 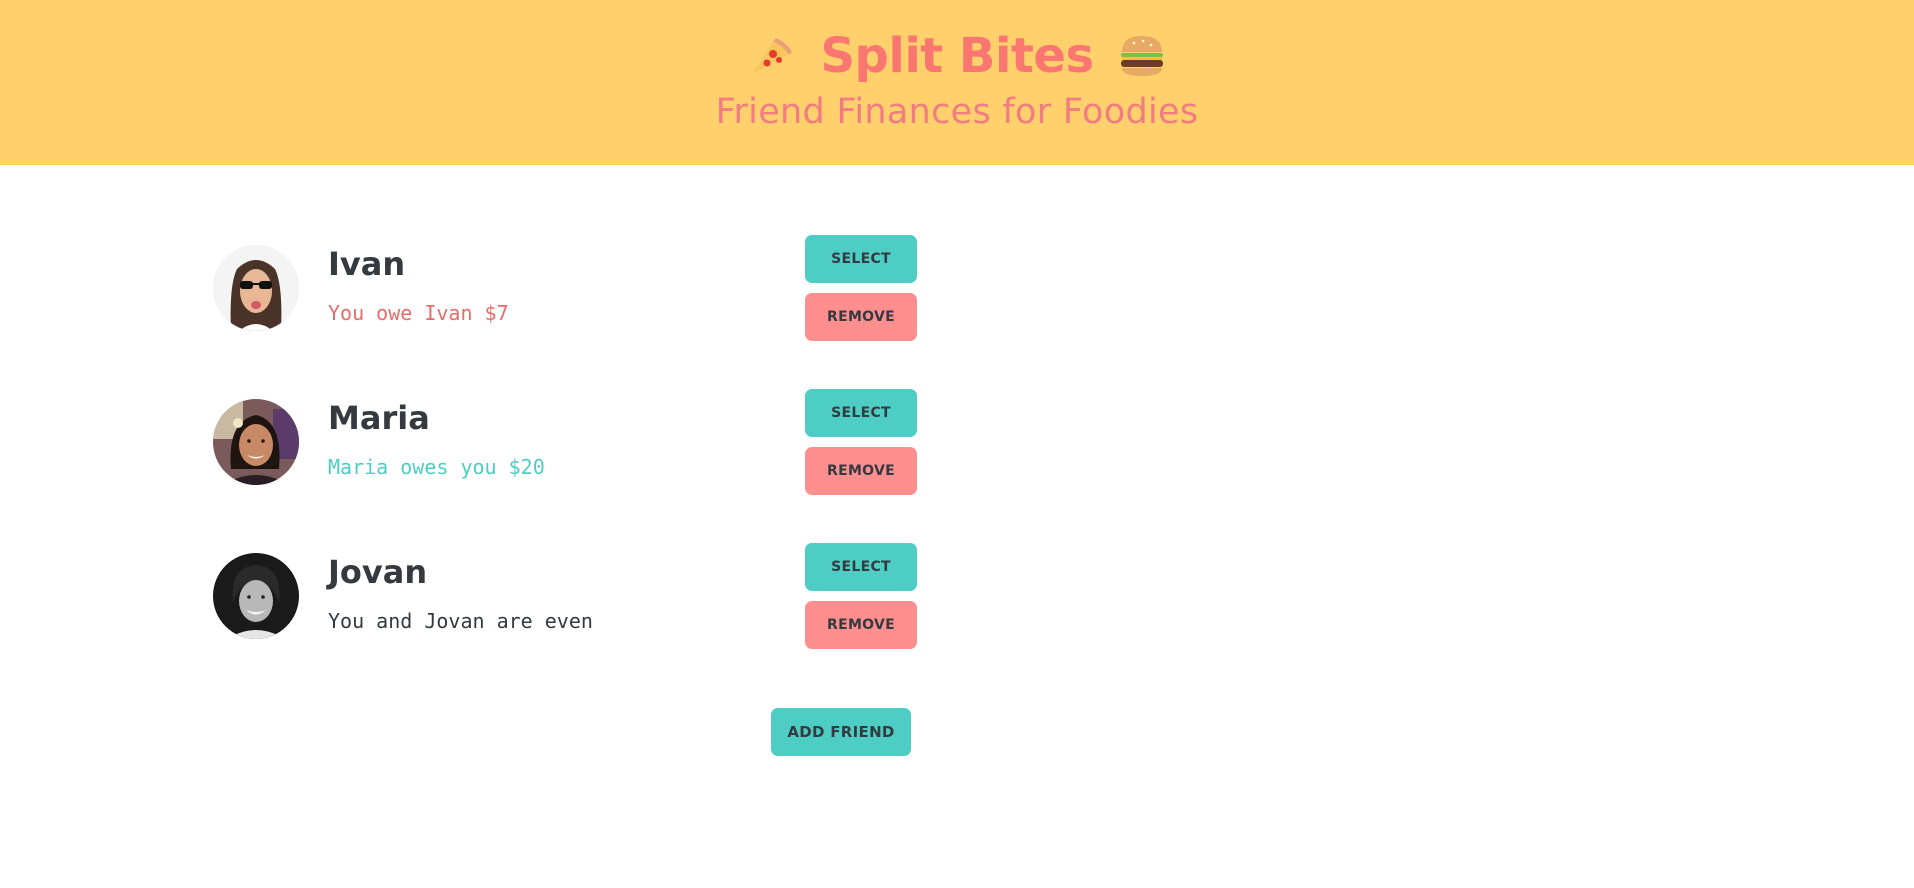 What do you see at coordinates (460, 621) in the screenshot?
I see `friend-balance: You and Jovan are even` at bounding box center [460, 621].